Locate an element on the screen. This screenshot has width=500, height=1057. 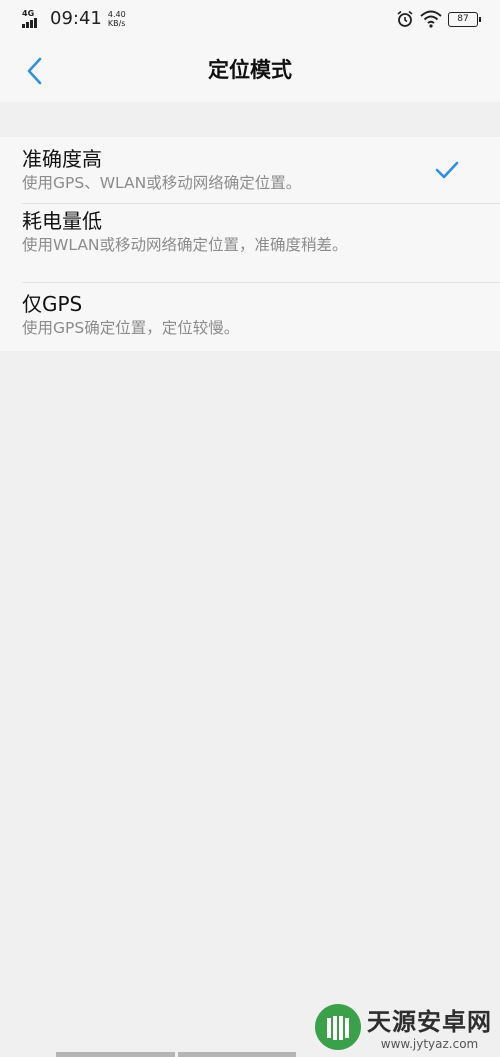
status-time: 09:41 is located at coordinates (76, 18).